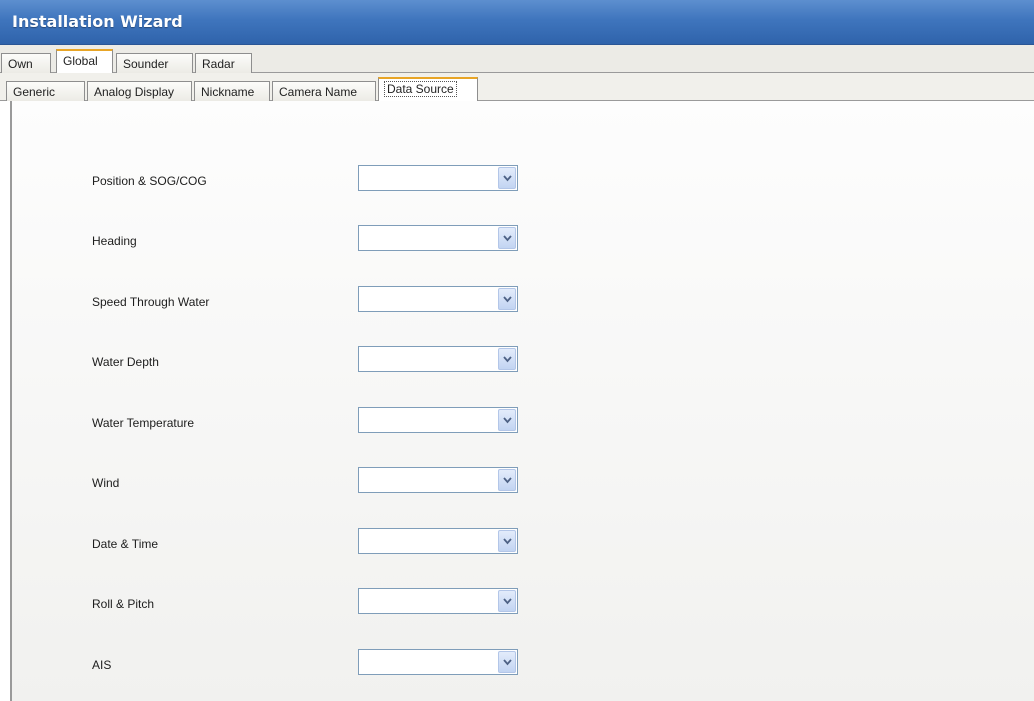 This screenshot has height=701, width=1034. I want to click on tab-global: Global, so click(84, 61).